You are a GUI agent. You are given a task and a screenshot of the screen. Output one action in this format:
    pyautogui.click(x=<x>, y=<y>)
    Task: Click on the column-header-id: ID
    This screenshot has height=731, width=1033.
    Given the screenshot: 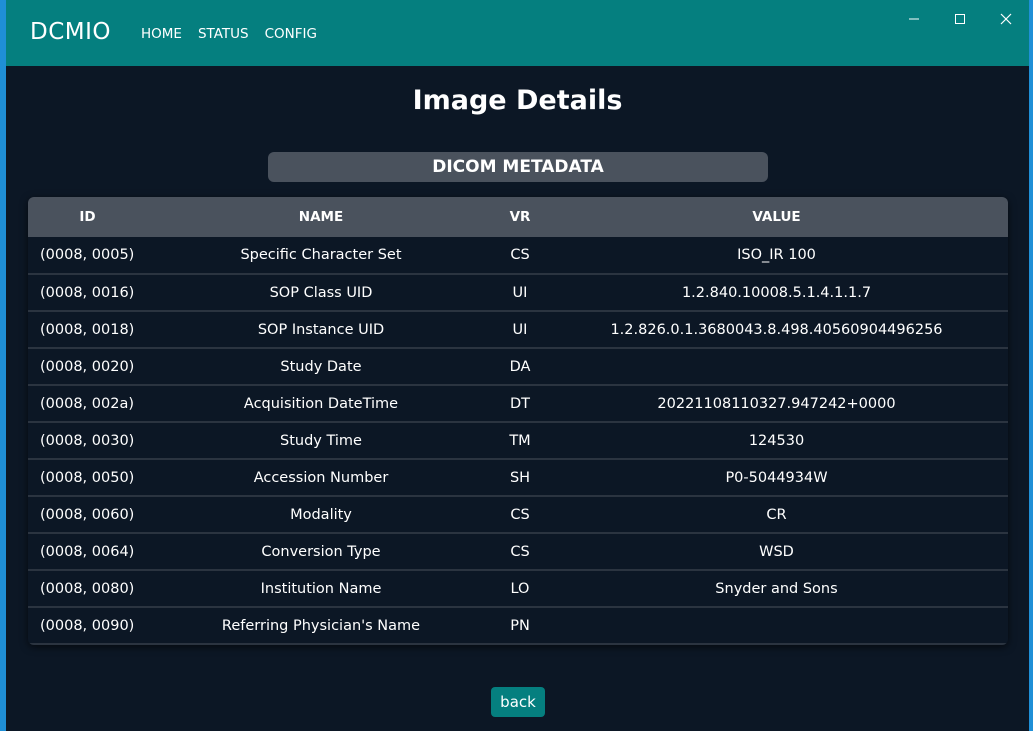 What is the action you would take?
    pyautogui.click(x=87, y=217)
    